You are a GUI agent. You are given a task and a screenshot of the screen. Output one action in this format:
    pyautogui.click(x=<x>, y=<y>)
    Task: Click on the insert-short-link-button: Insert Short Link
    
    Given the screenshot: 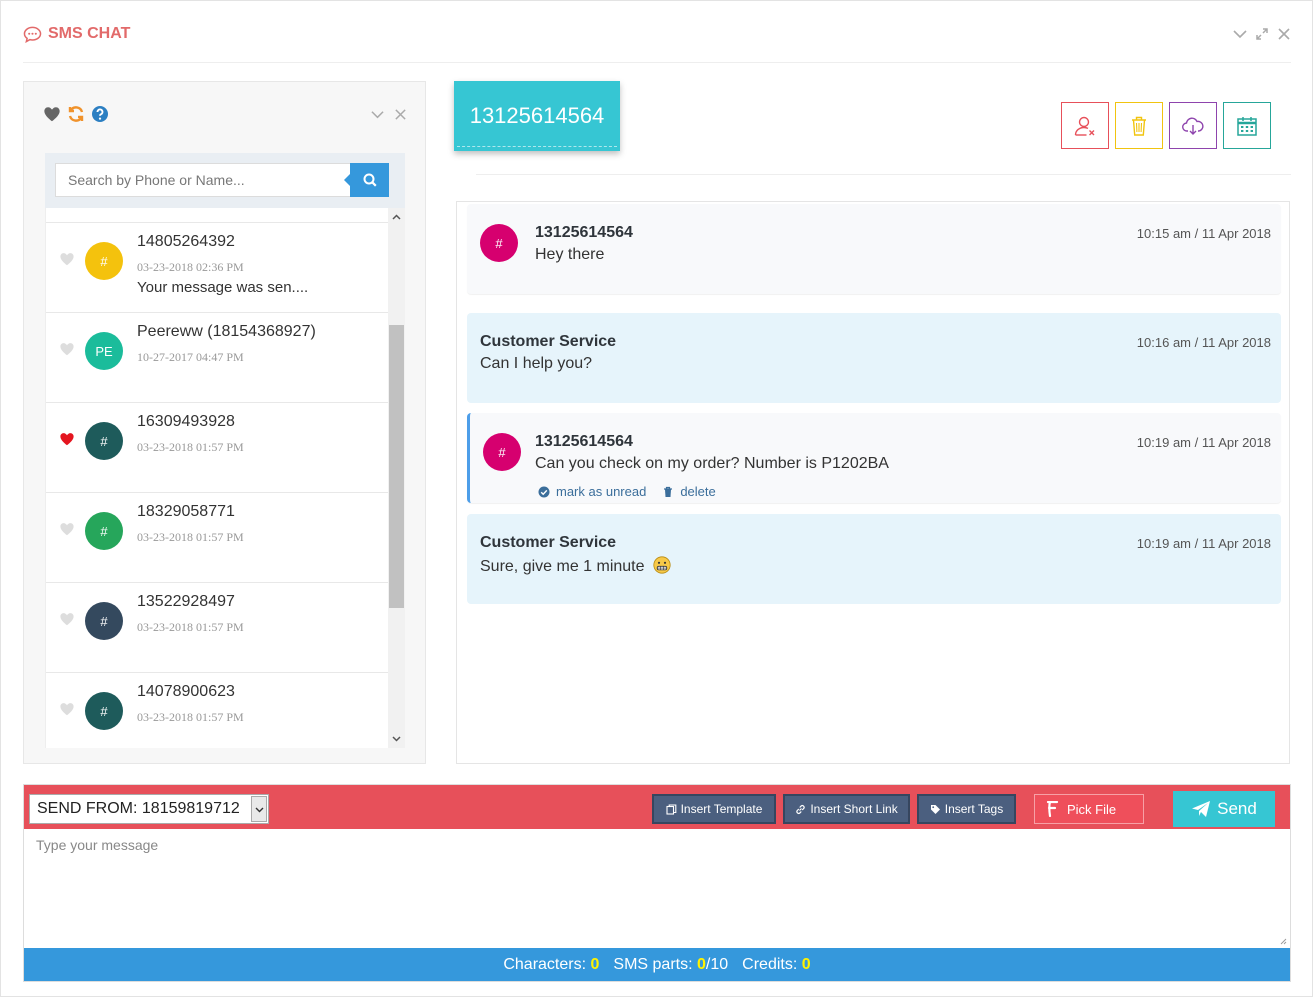 What is the action you would take?
    pyautogui.click(x=846, y=809)
    